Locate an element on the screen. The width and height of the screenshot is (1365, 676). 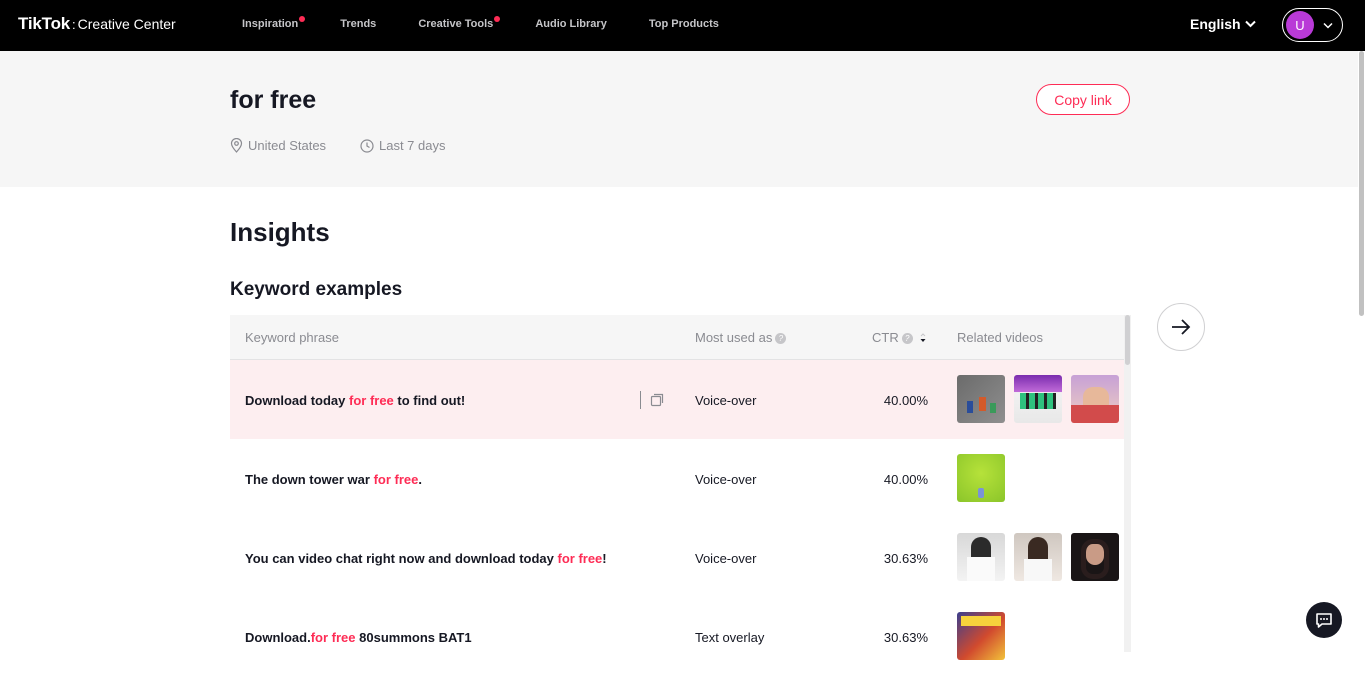
avatar: U is located at coordinates (1300, 25).